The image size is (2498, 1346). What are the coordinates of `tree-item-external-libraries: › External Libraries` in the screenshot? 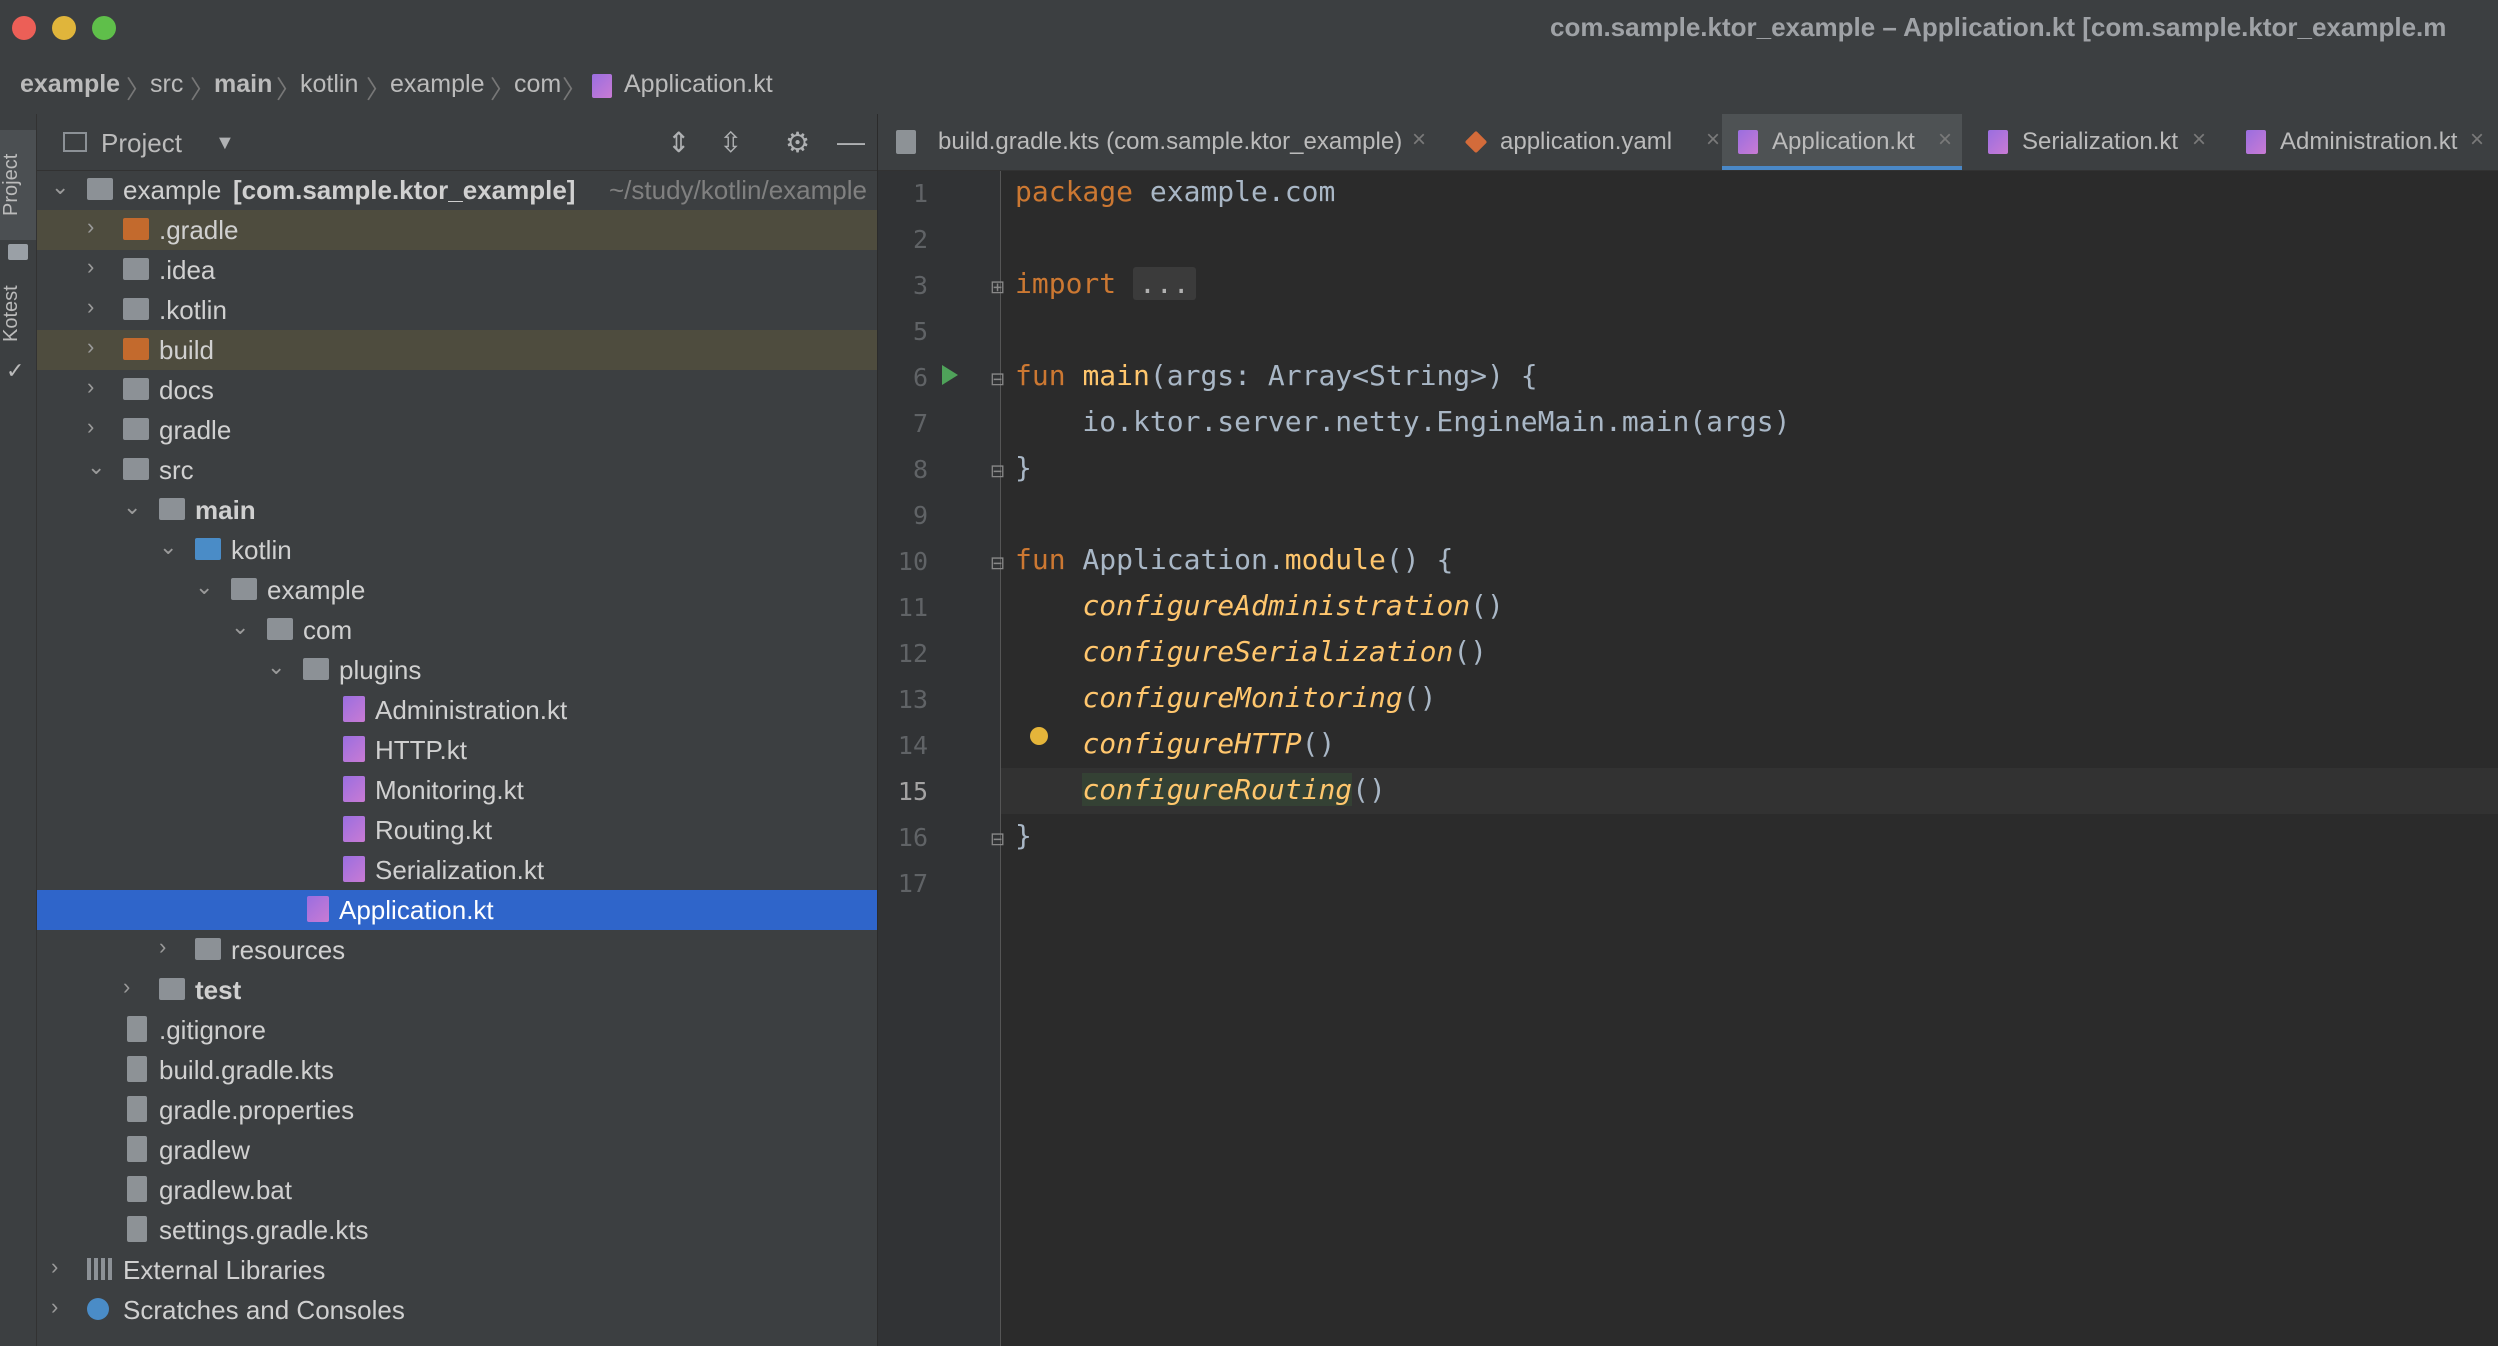 It's located at (457, 1270).